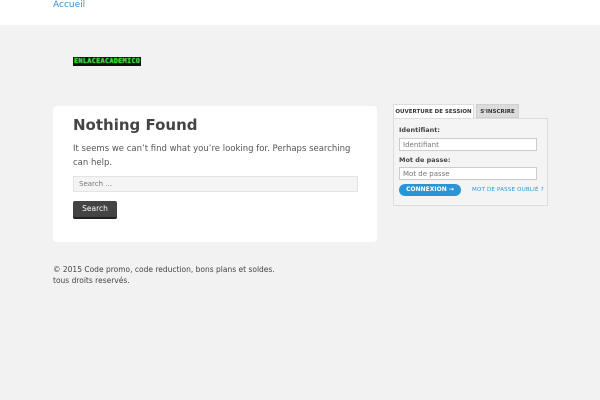  What do you see at coordinates (508, 190) in the screenshot?
I see `forgot-password-link: MOT DE PASSE OUBLIÉ ?` at bounding box center [508, 190].